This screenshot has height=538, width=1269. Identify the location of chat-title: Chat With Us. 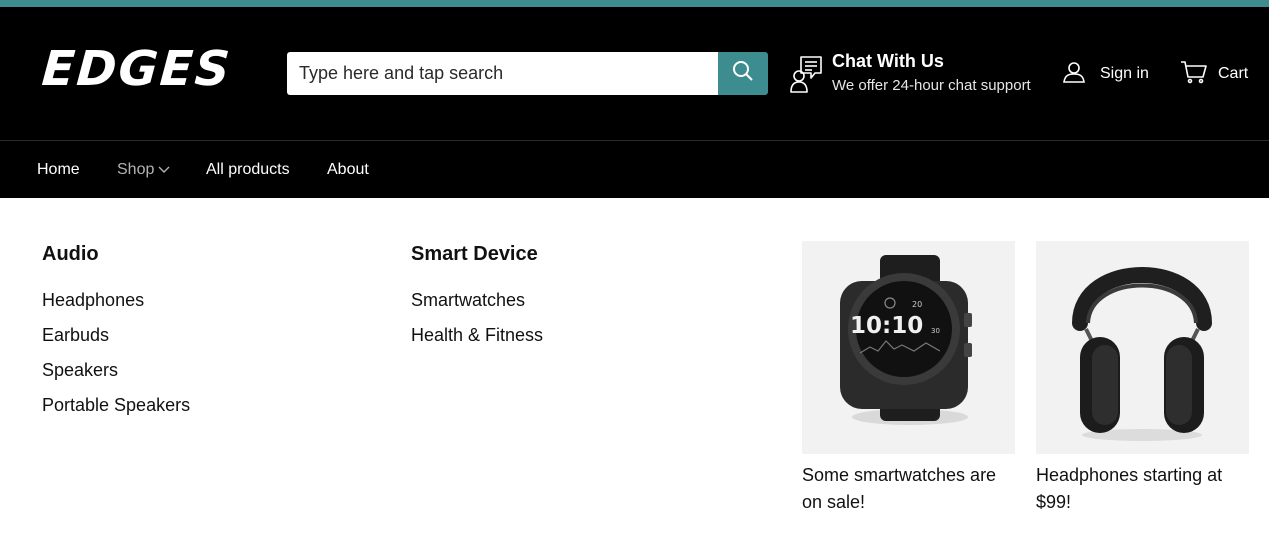
(888, 61).